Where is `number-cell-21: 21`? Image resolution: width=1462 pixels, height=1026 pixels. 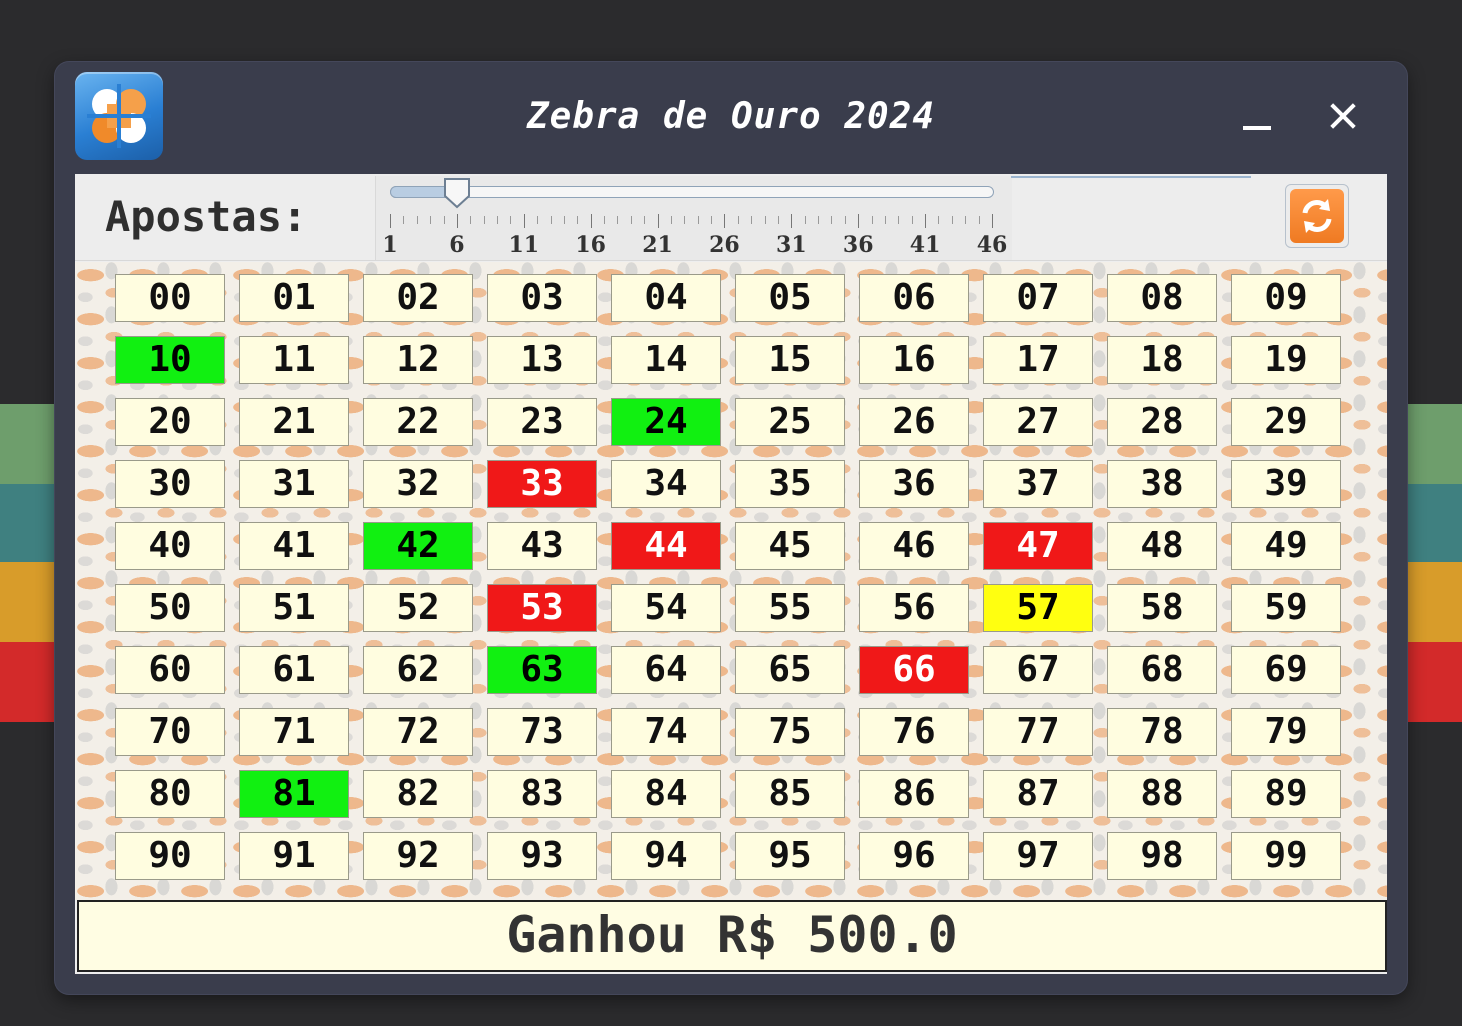
number-cell-21: 21 is located at coordinates (294, 422).